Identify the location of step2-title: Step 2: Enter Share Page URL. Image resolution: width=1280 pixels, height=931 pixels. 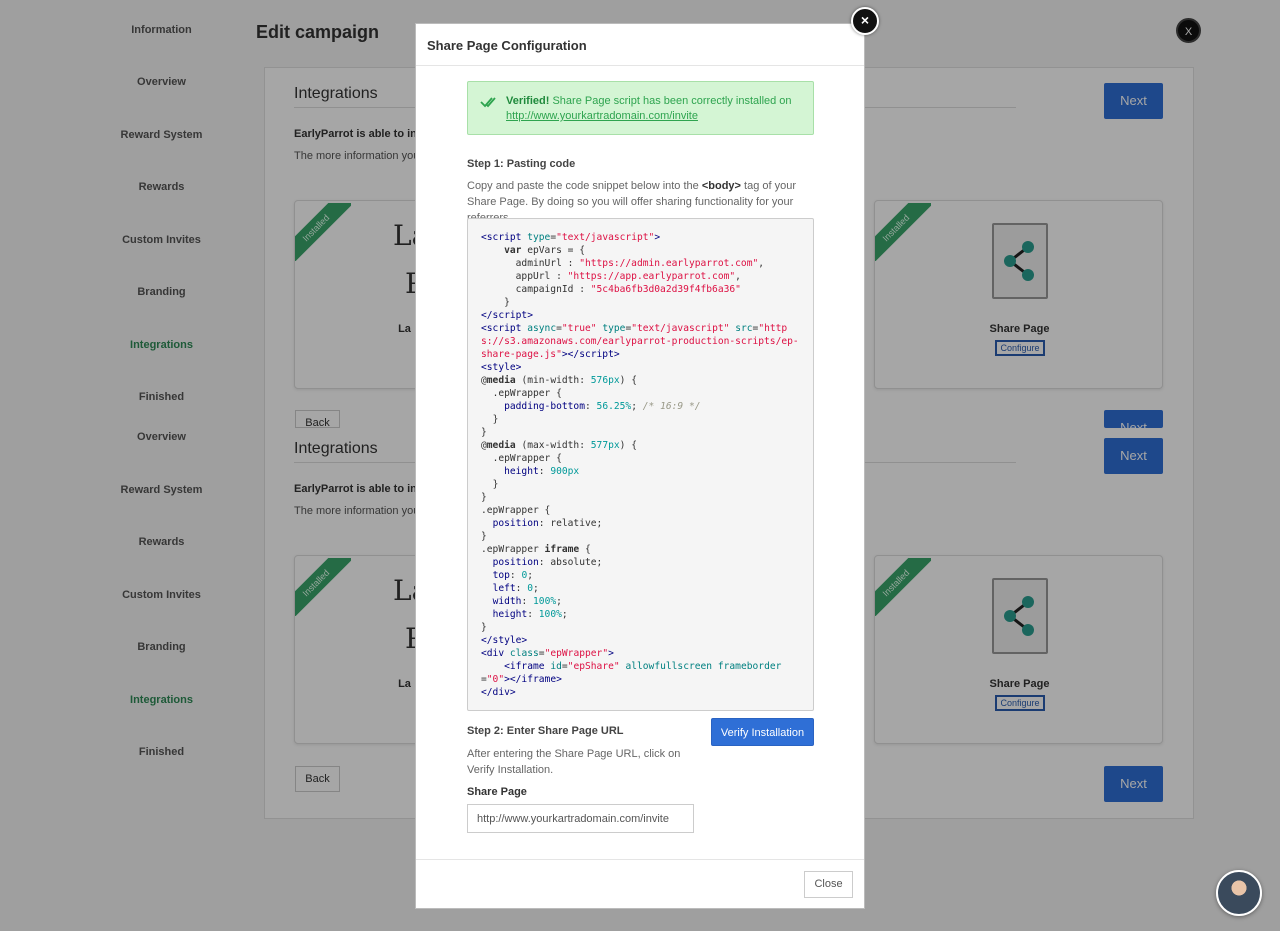
(545, 731).